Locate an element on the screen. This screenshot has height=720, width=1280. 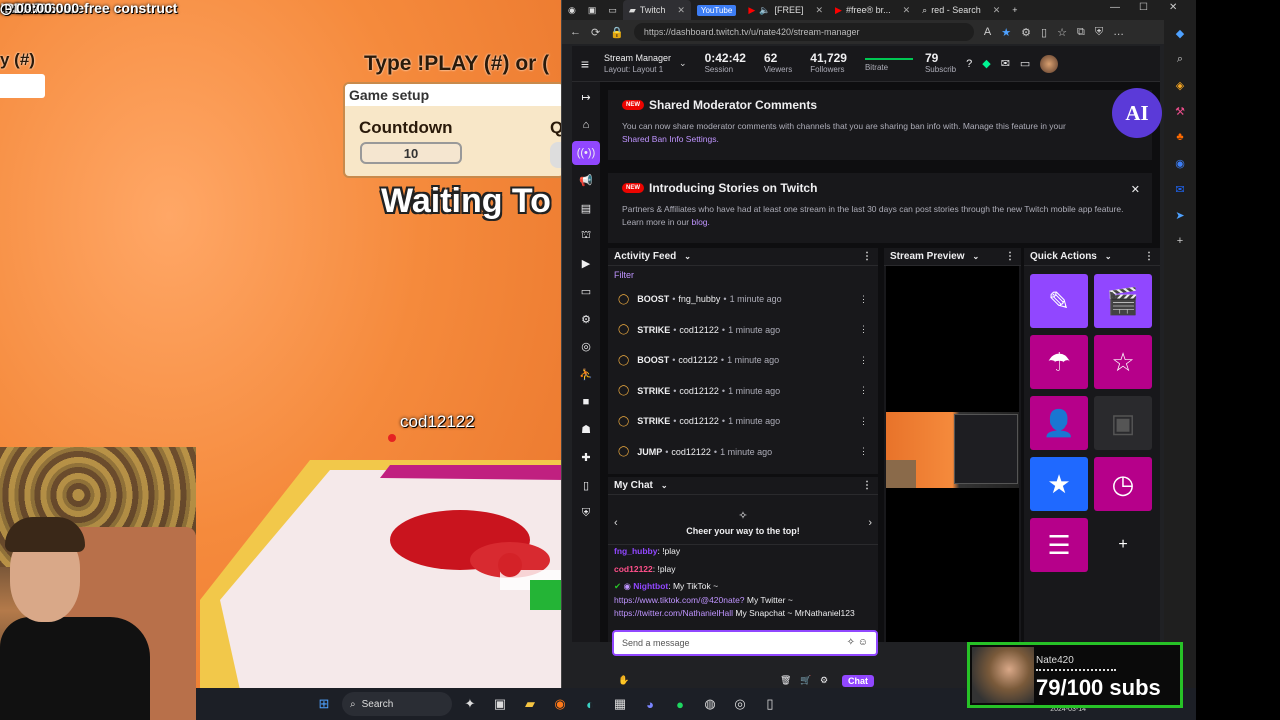
creator-camp-icon: ⛹ is located at coordinates (586, 375).